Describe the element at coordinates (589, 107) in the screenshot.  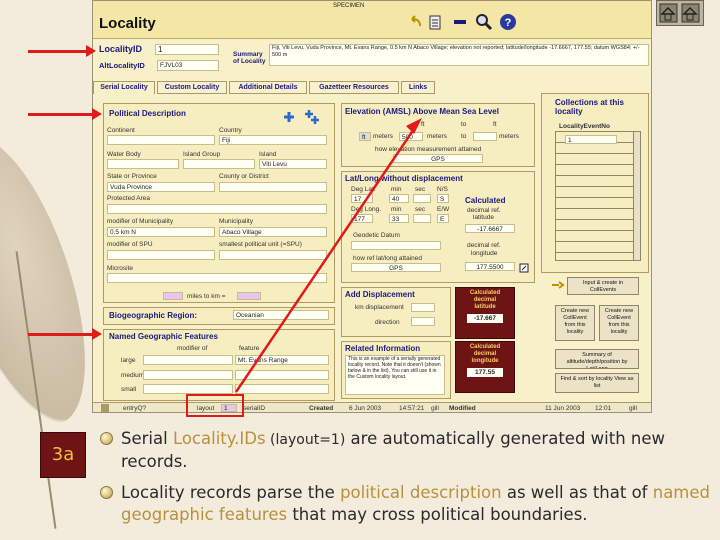
I see `collections-title: Collections at this locality` at that location.